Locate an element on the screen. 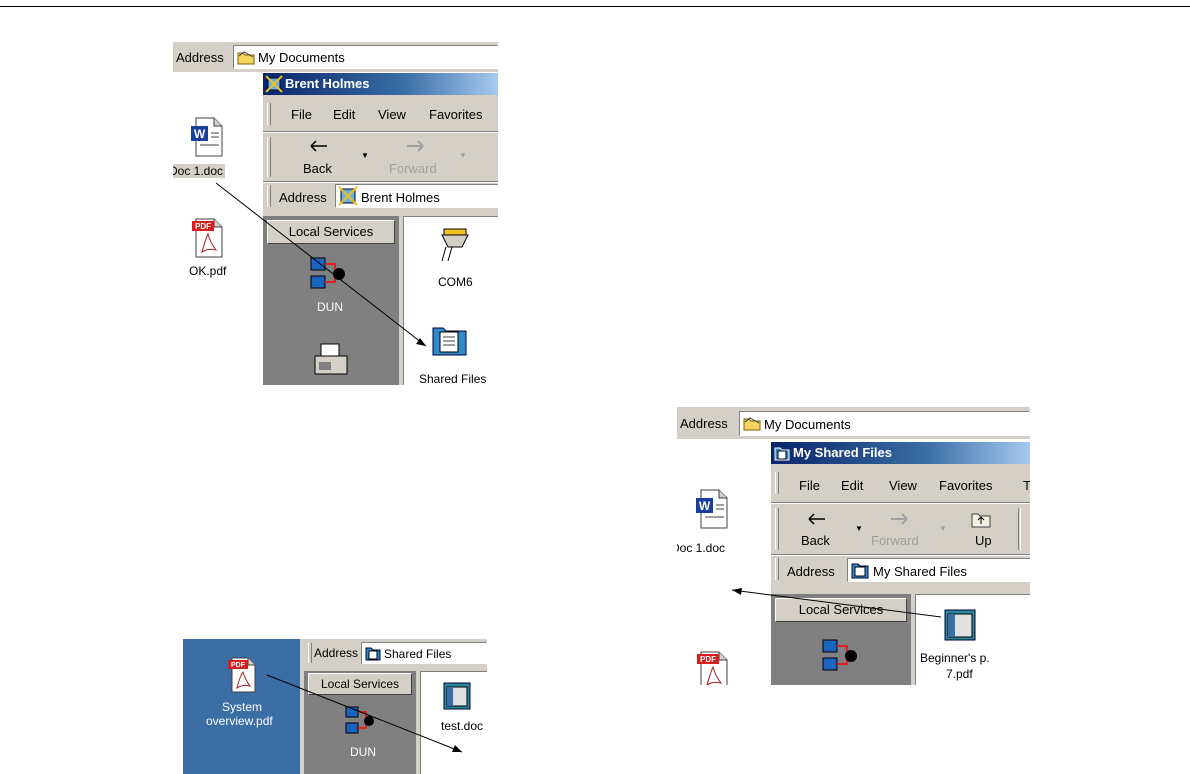 This screenshot has height=774, width=1190. local-services-pane: Local Services is located at coordinates (841, 639).